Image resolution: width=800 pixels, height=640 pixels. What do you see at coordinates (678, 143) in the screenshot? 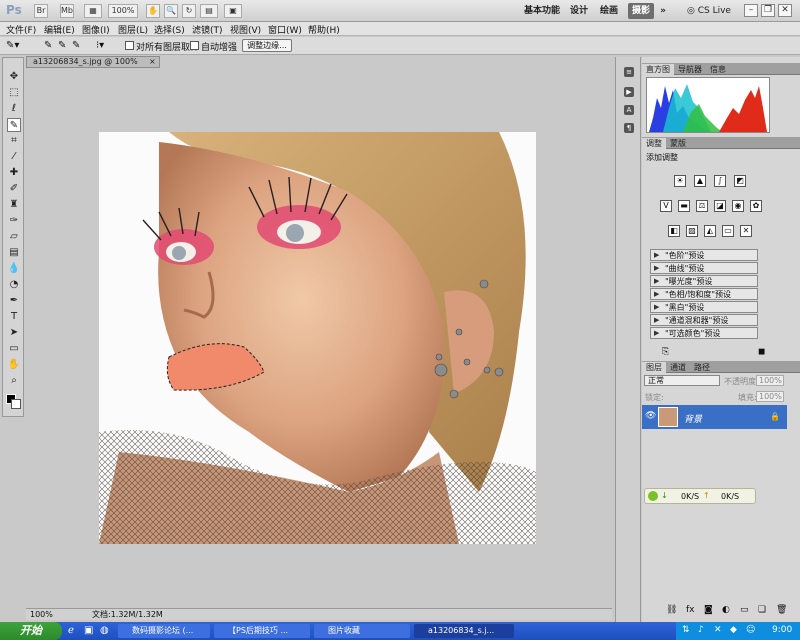
I see `tab-masks: 蒙版` at bounding box center [678, 143].